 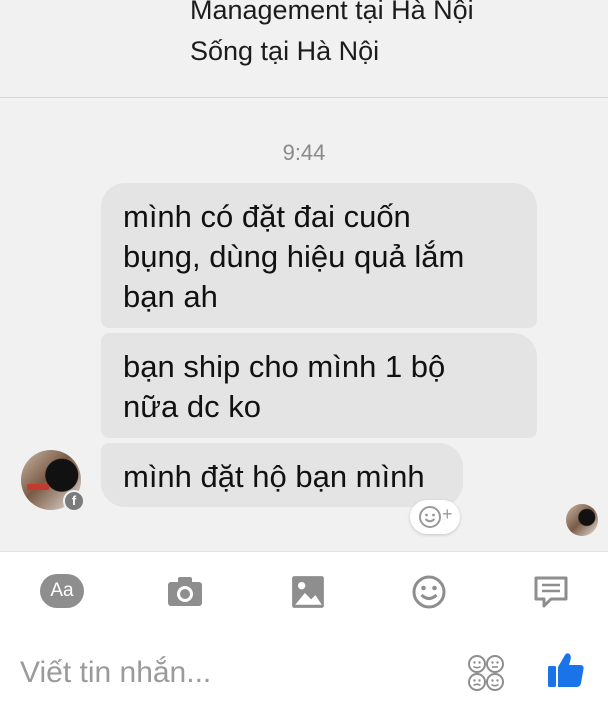 I want to click on composer-toolbar: Aa, so click(x=304, y=591).